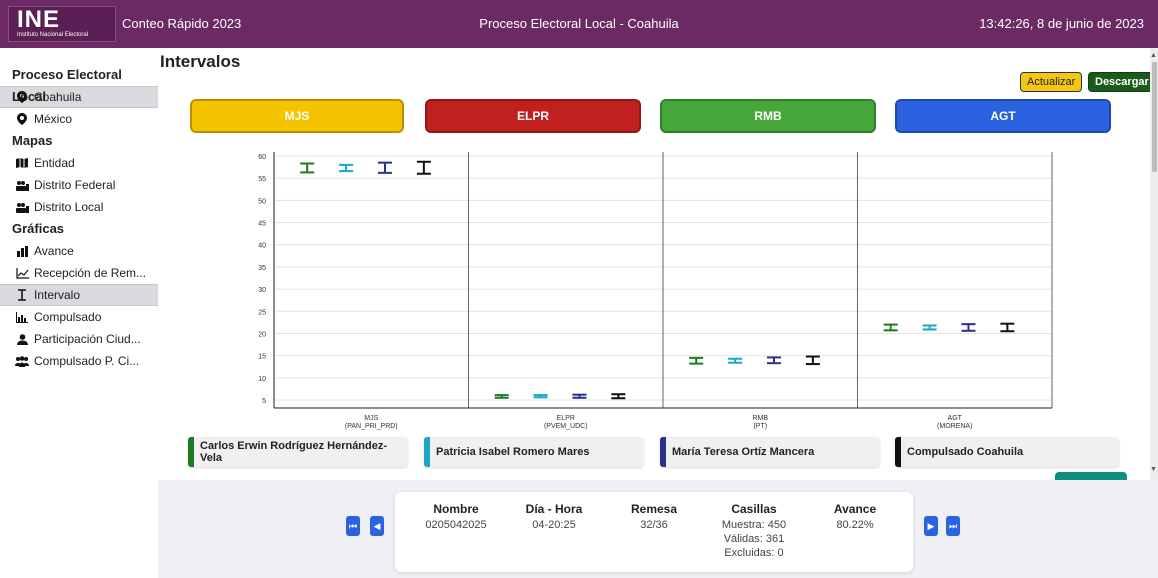  Describe the element at coordinates (22, 339) in the screenshot. I see `user-icon` at that location.